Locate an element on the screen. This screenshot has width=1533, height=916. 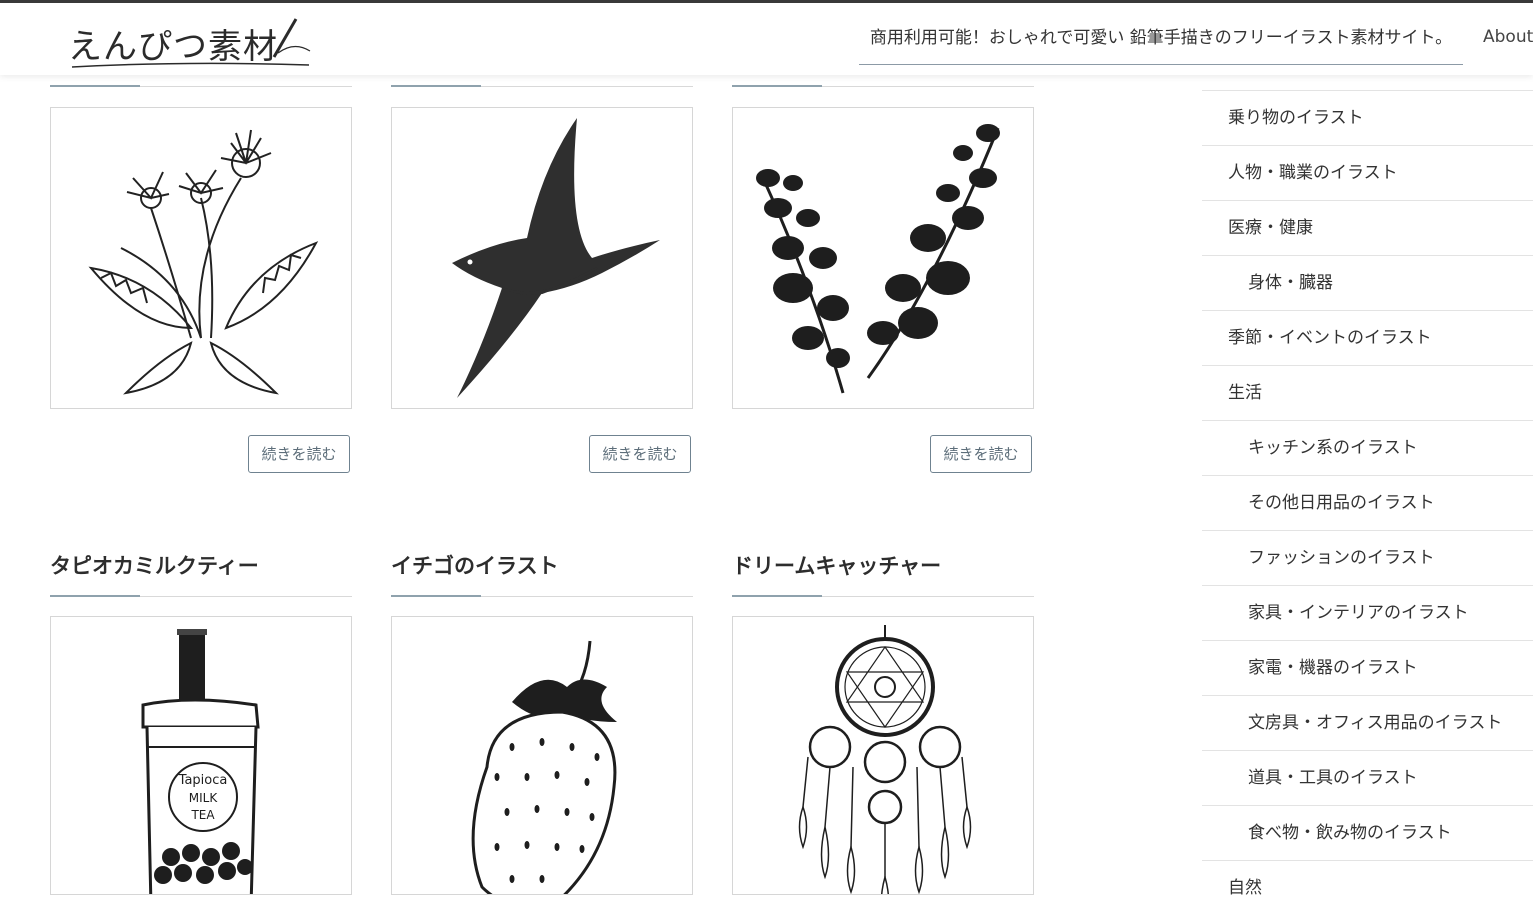
sidebar-item-nature: 自然 is located at coordinates (1367, 887).